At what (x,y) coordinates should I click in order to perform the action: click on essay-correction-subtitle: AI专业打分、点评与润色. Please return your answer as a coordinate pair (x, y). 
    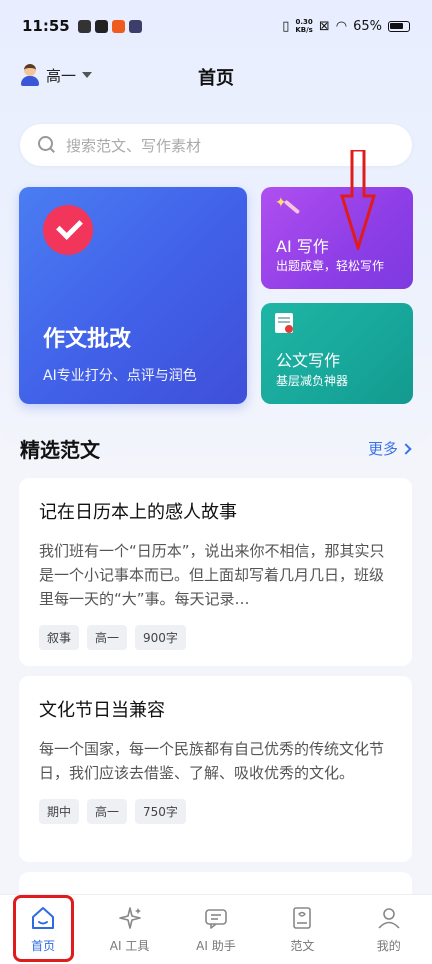
    Looking at the image, I should click on (120, 376).